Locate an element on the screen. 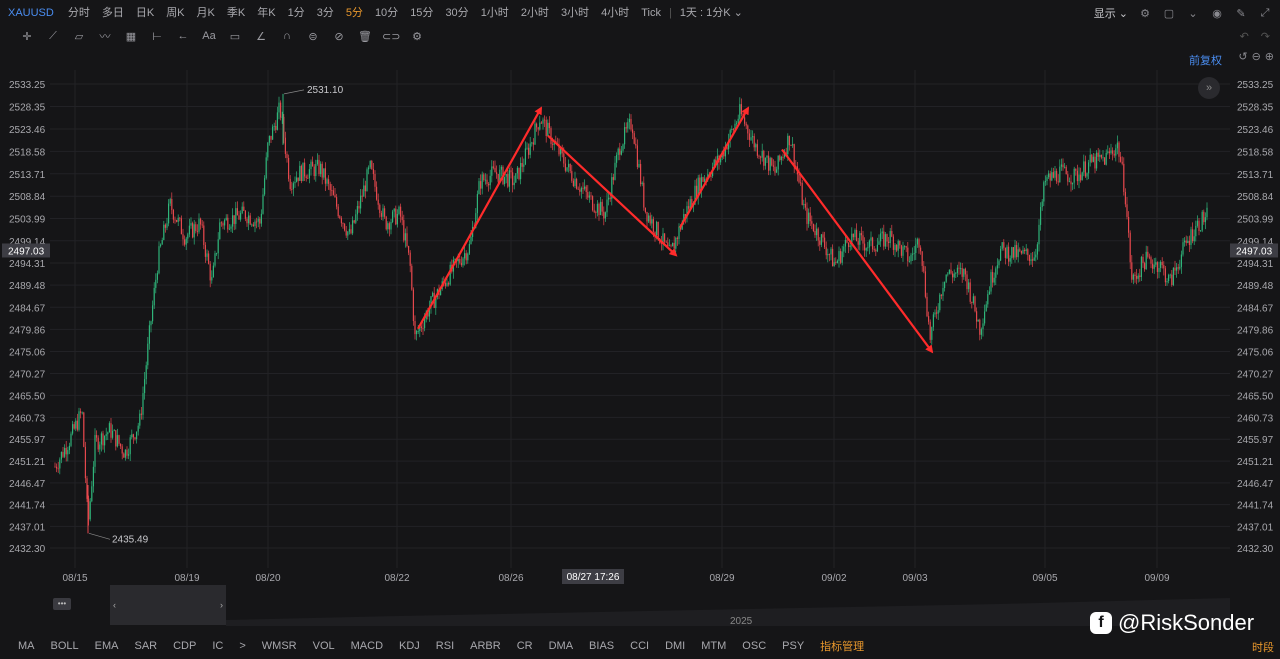 This screenshot has width=1280, height=659. indicator-sar: SAR is located at coordinates (145, 646).